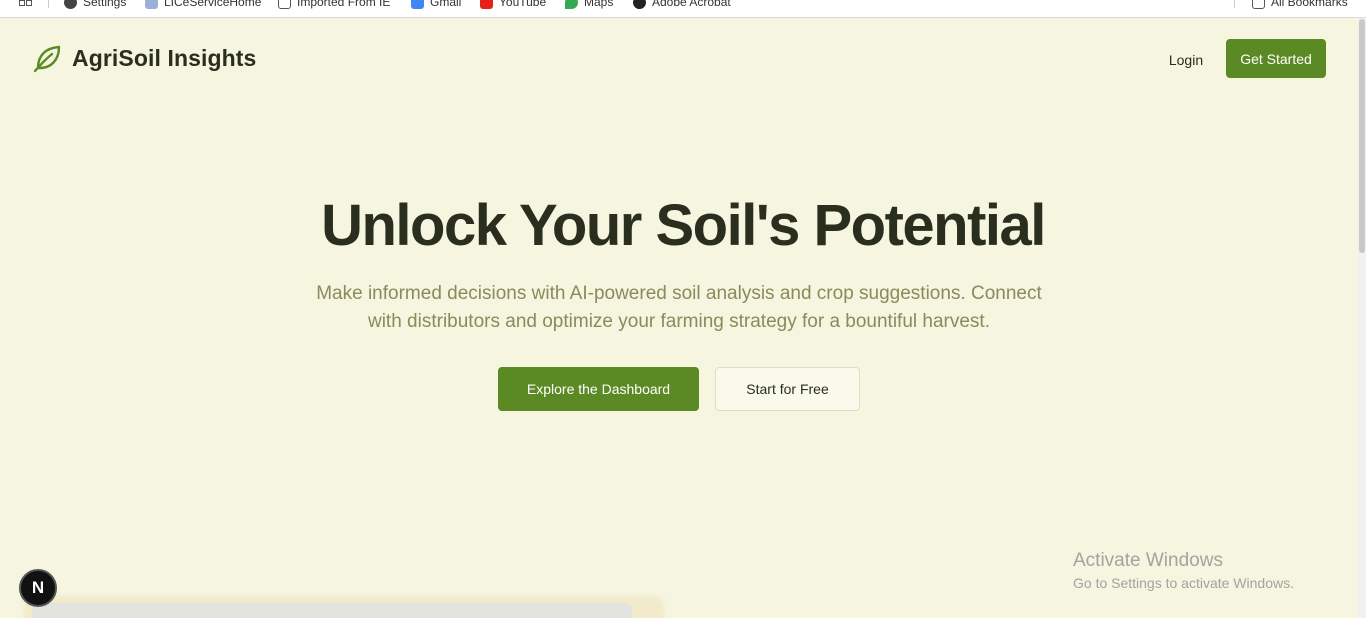 The height and width of the screenshot is (618, 1366). I want to click on bookmark-label: Adobe Acrobat, so click(691, 4).